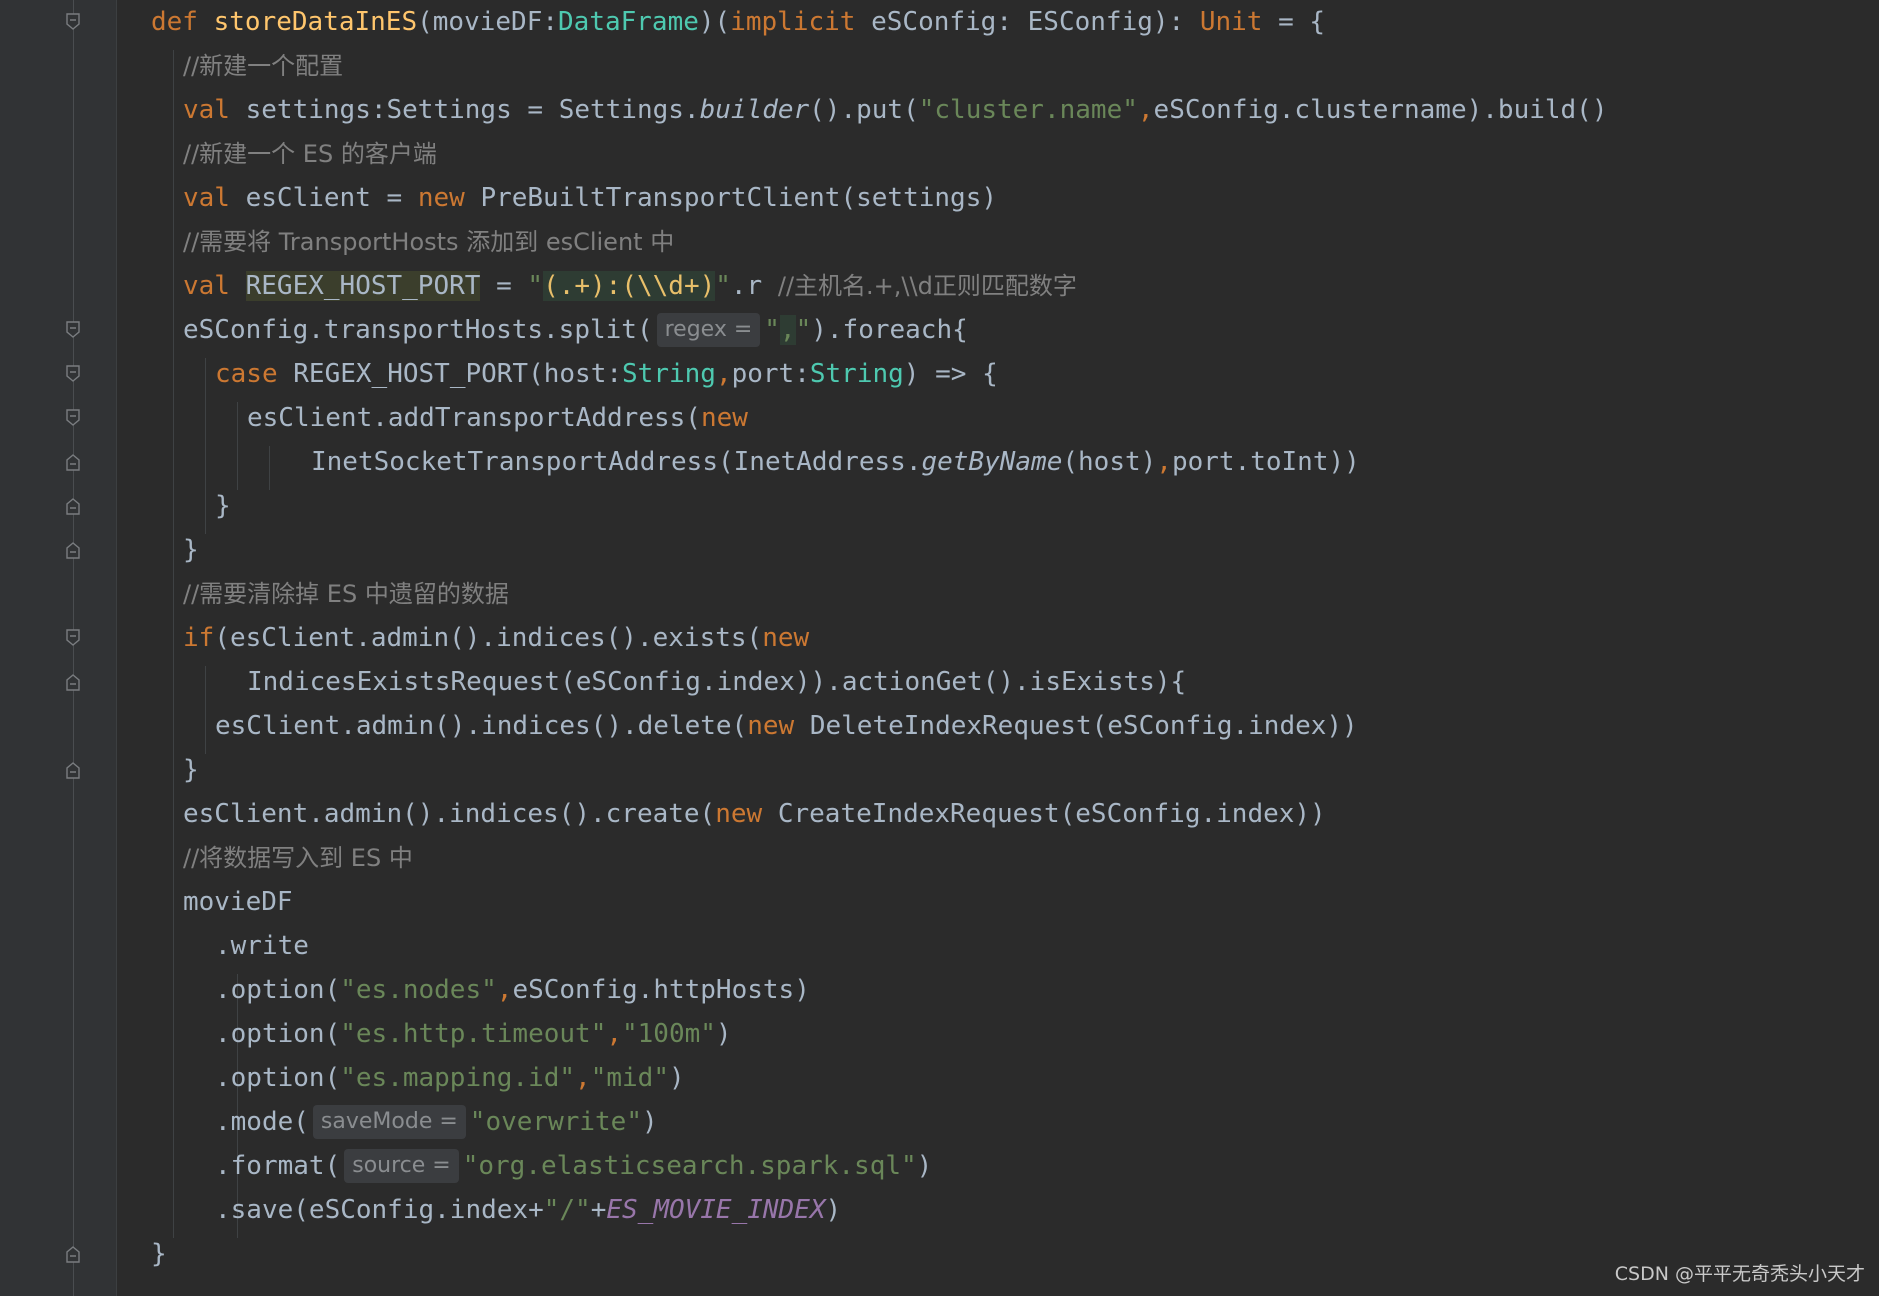 The image size is (1879, 1296). What do you see at coordinates (473, 1034) in the screenshot?
I see `code-token: "es.http.timeout"` at bounding box center [473, 1034].